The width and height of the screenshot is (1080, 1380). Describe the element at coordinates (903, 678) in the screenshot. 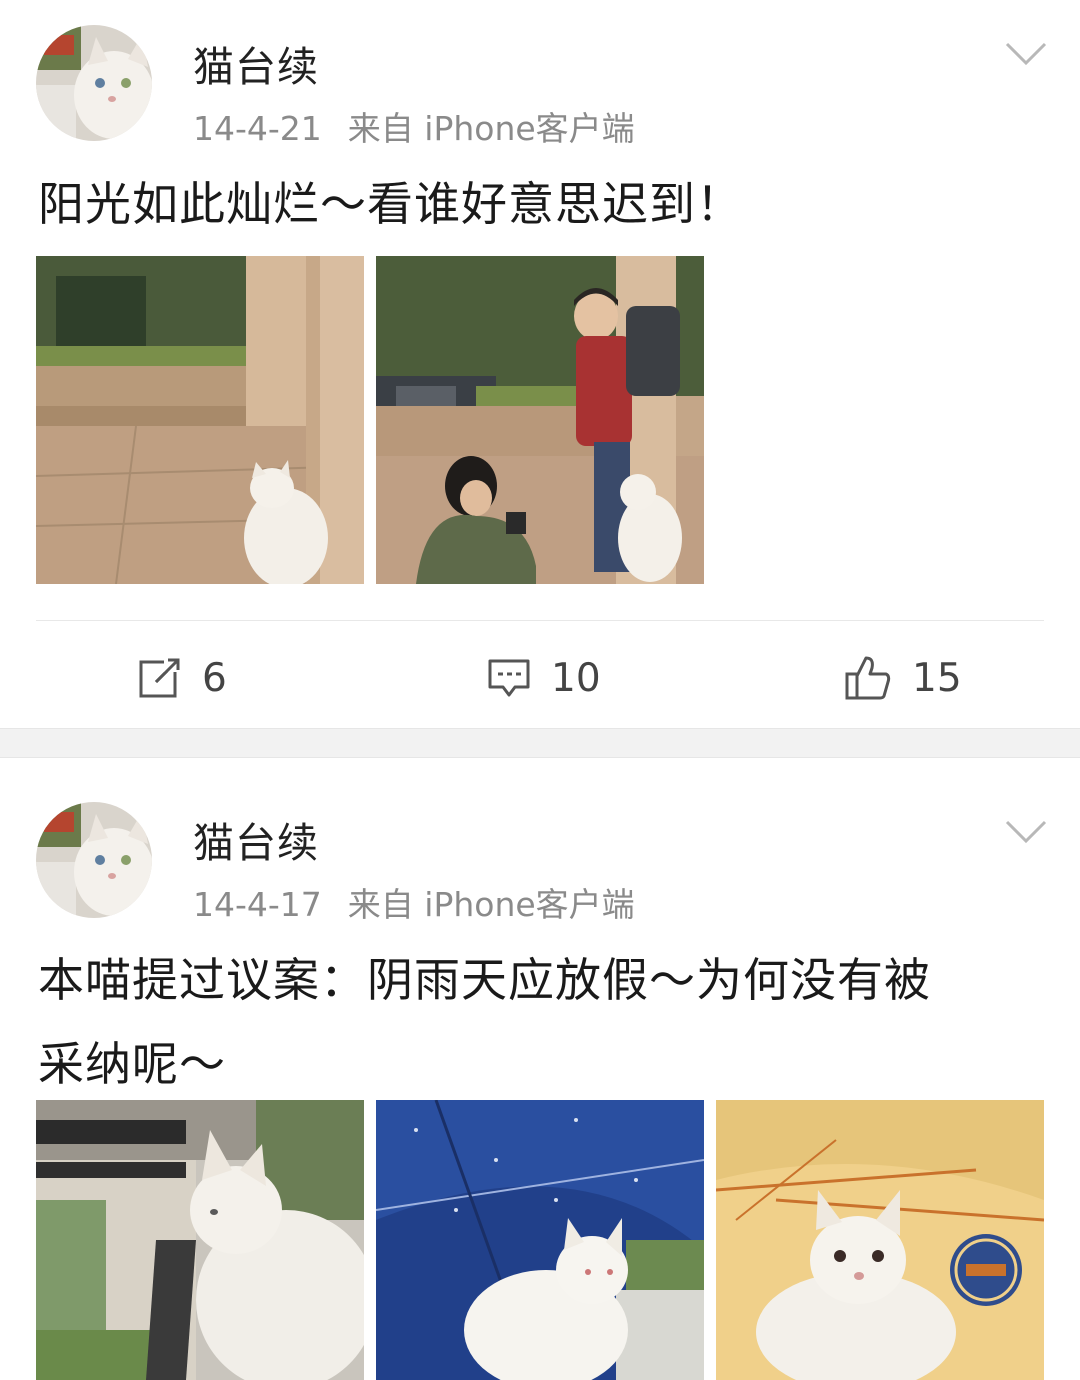

I see `like-button: 15` at that location.